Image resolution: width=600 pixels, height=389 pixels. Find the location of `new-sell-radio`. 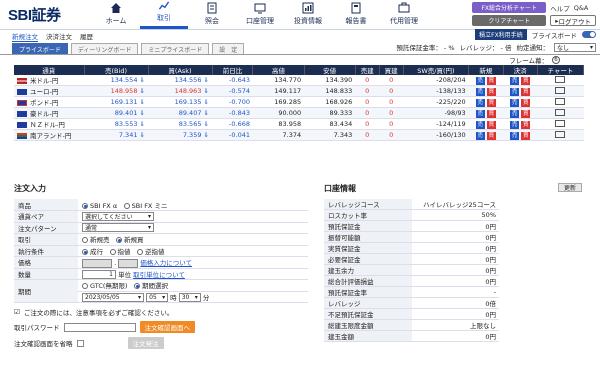

new-sell-radio is located at coordinates (85, 240).